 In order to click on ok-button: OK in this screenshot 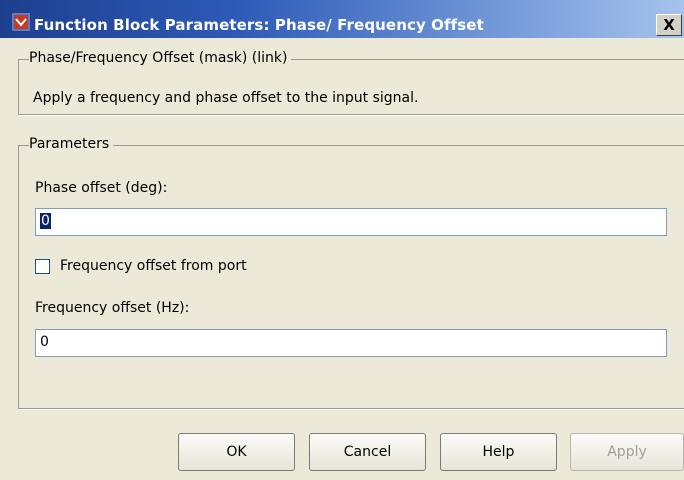, I will do `click(236, 452)`.